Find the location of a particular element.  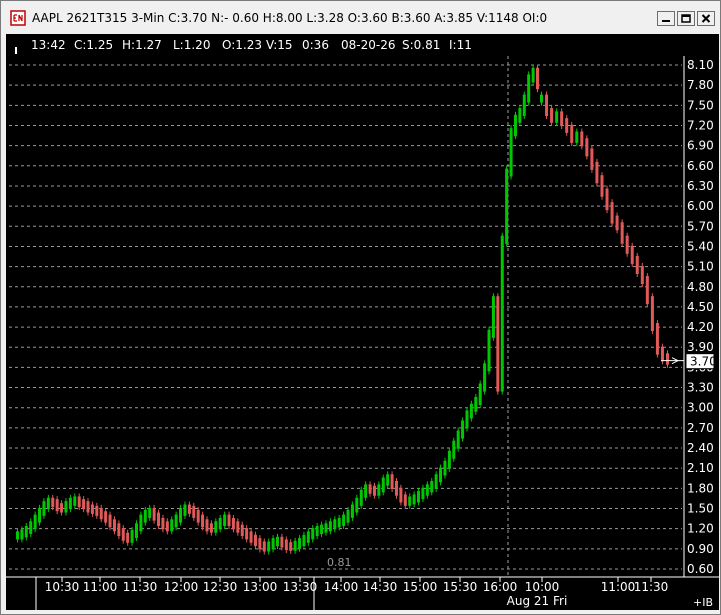

x-tick-label: 15:30 is located at coordinates (460, 587).